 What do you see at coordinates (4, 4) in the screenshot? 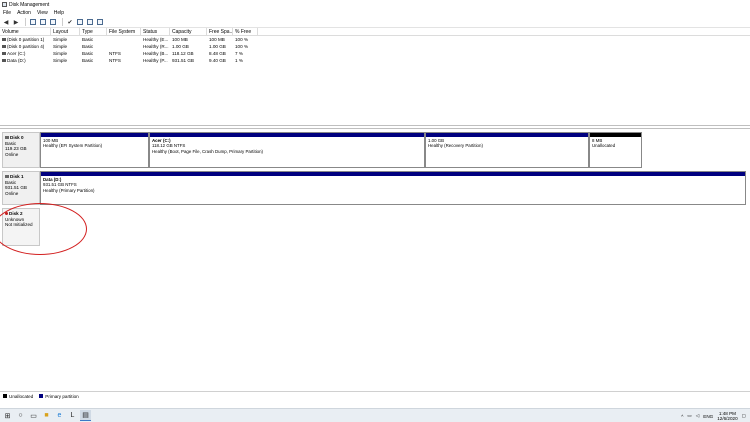
I see `disk-management-app-icon` at bounding box center [4, 4].